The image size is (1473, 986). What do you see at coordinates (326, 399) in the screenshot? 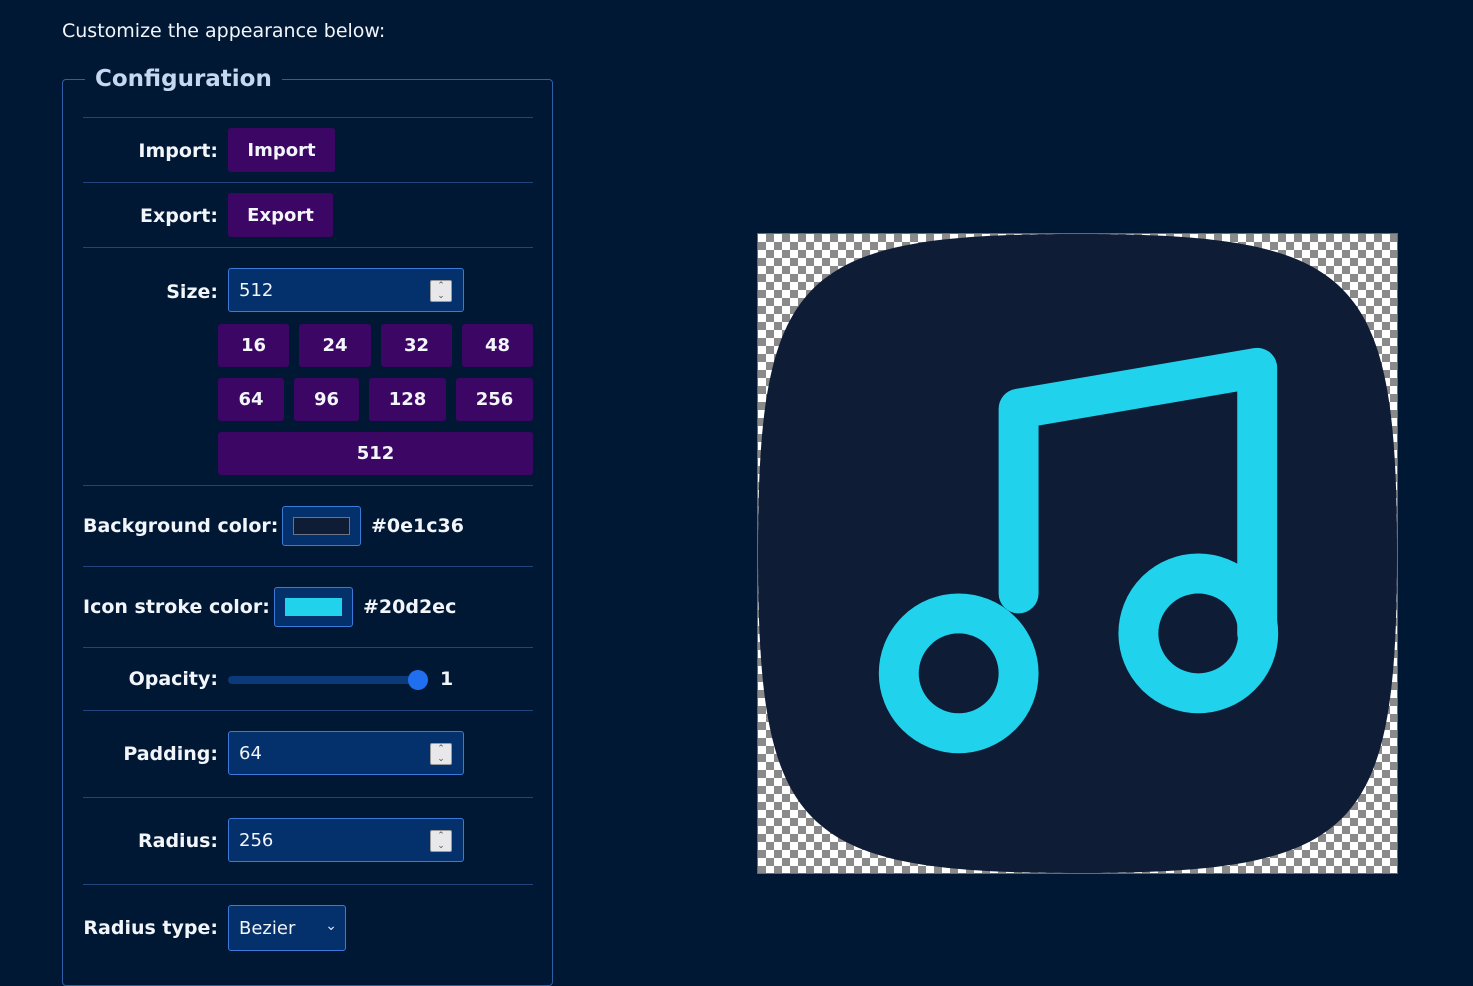
I see `size-preset-96: 96` at bounding box center [326, 399].